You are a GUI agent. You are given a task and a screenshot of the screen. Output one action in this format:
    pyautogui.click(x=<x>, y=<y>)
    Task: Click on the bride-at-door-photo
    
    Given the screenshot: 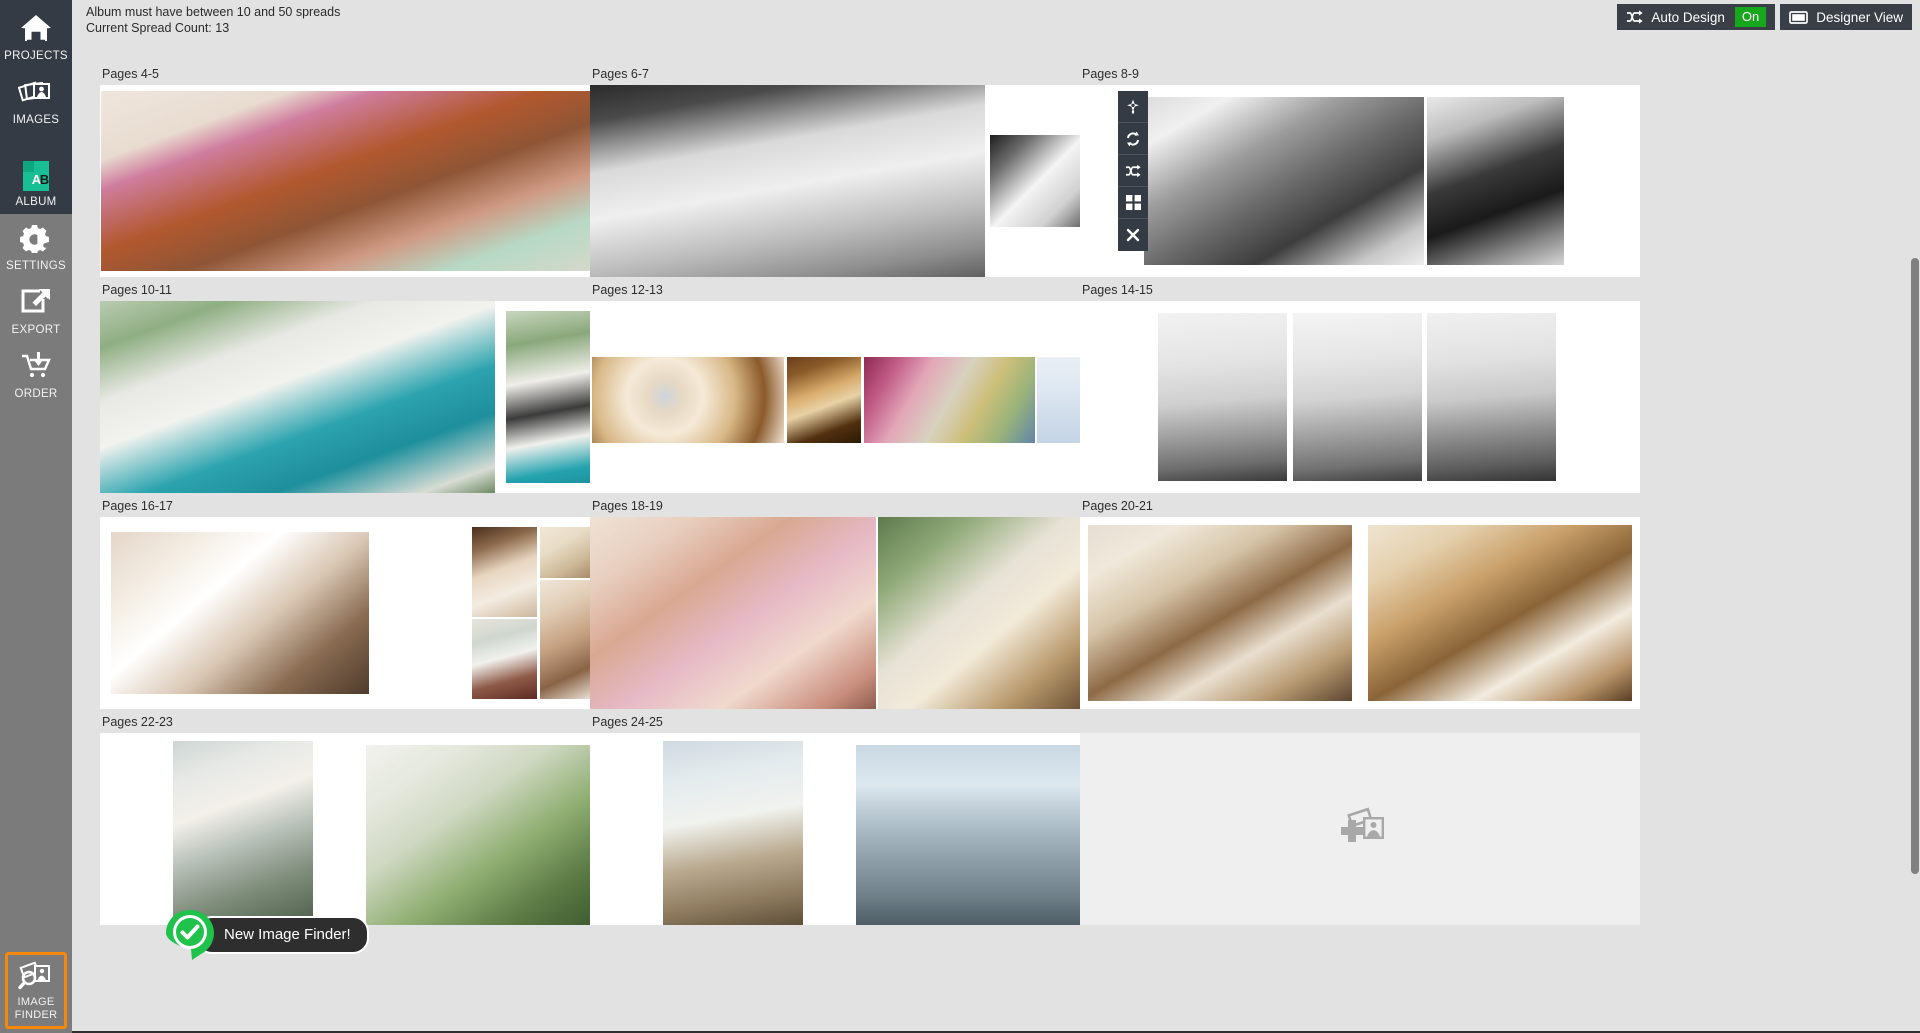 What is the action you would take?
    pyautogui.click(x=240, y=613)
    